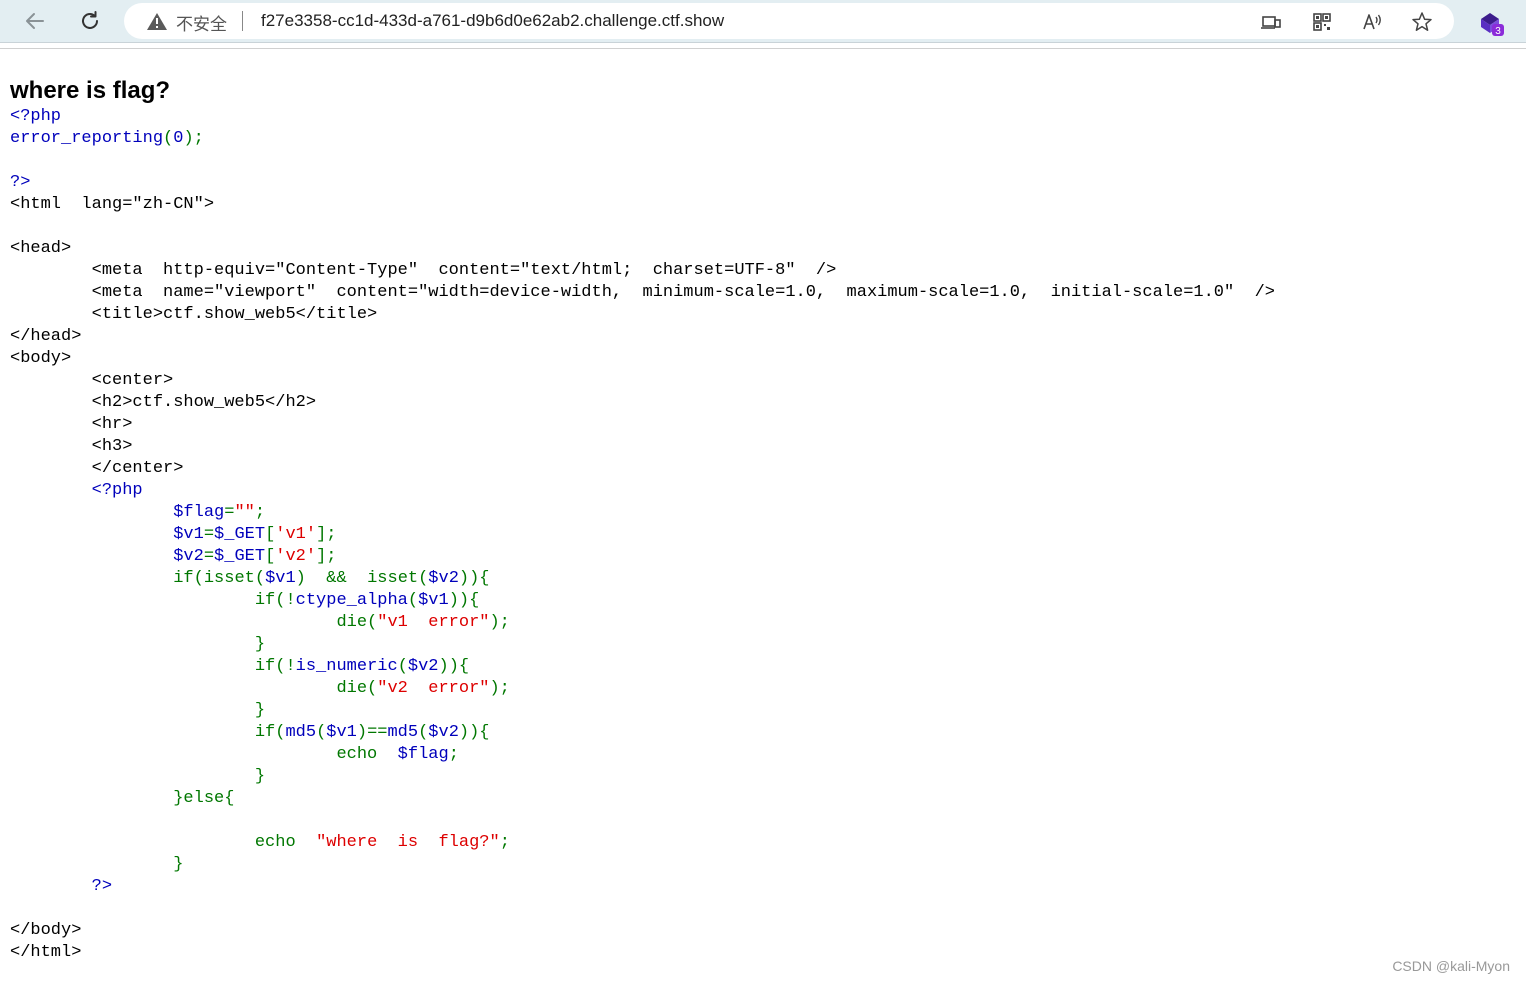 The height and width of the screenshot is (982, 1526). I want to click on code-line: <hr>, so click(760, 425).